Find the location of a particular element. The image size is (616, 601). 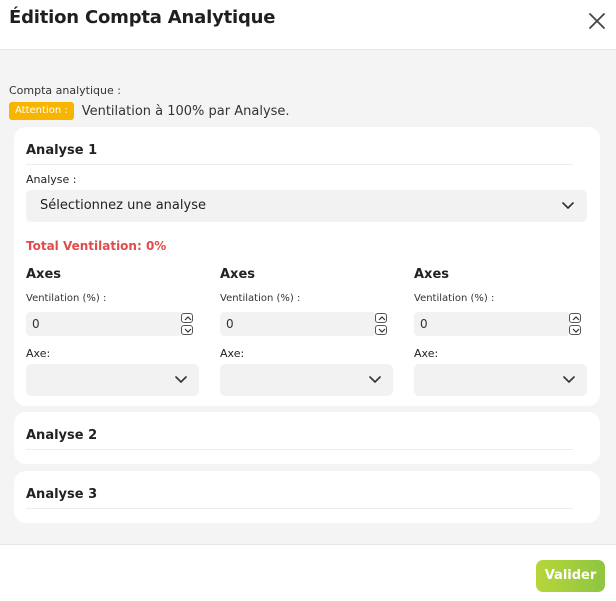

analyse-select-value: Sélectionnez une analyse is located at coordinates (123, 205).